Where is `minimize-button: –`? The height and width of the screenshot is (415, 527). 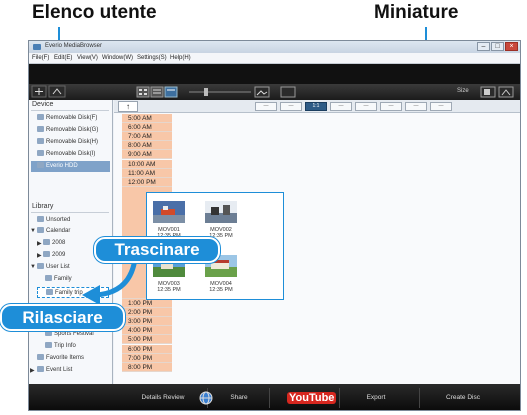
minimize-button: – is located at coordinates (483, 46).